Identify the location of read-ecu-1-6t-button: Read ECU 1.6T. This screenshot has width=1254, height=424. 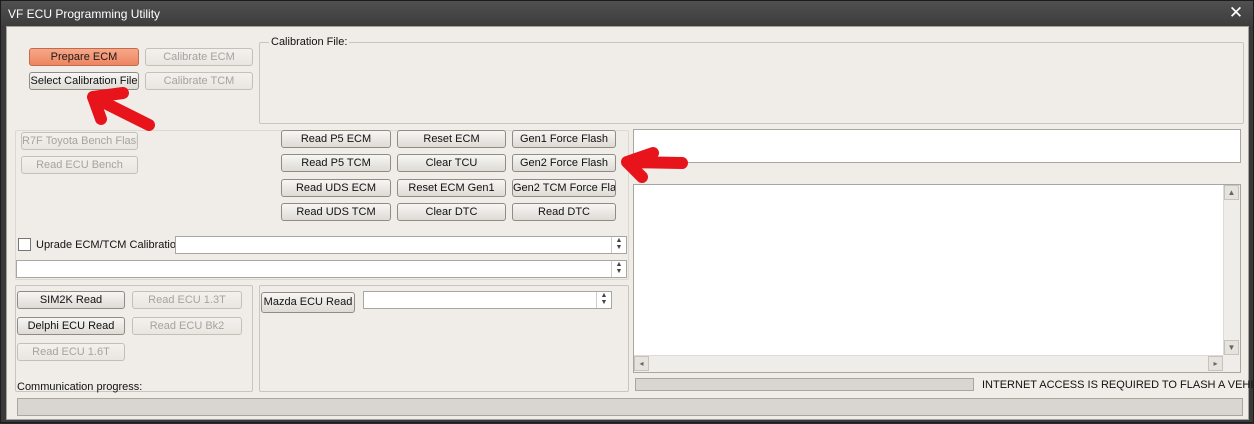
(71, 352).